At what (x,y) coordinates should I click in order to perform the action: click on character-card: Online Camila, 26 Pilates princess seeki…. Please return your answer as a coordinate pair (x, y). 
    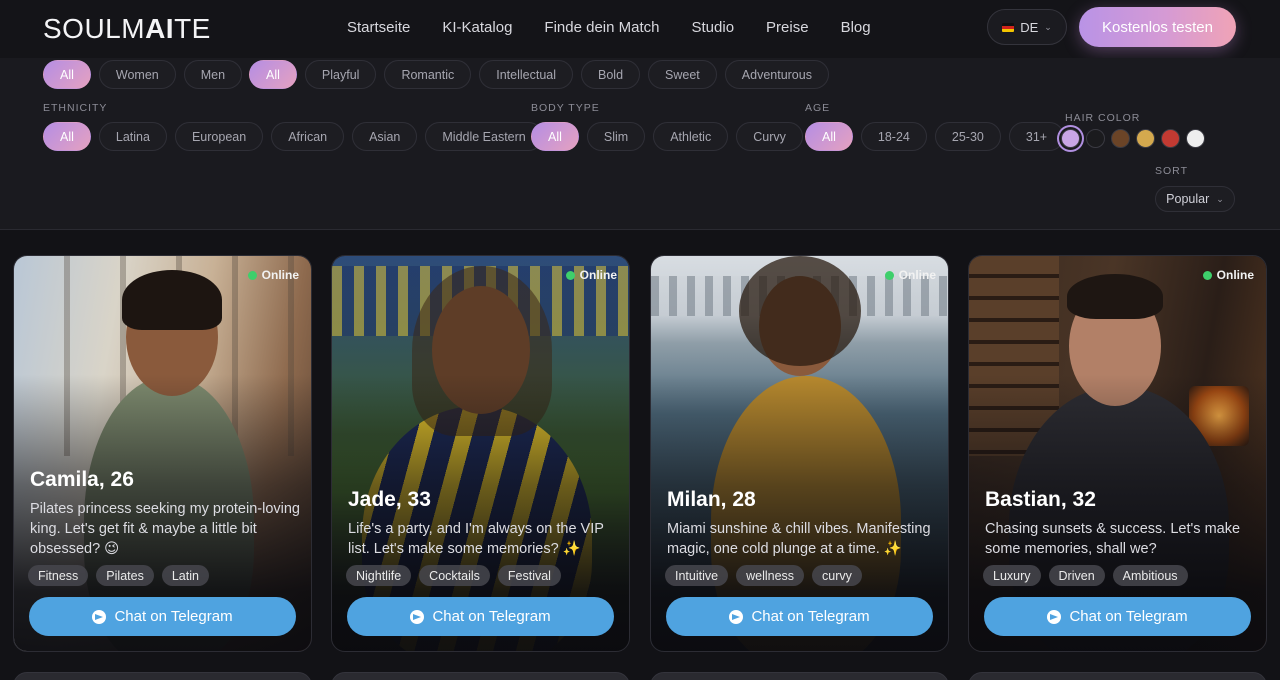
    Looking at the image, I should click on (162, 453).